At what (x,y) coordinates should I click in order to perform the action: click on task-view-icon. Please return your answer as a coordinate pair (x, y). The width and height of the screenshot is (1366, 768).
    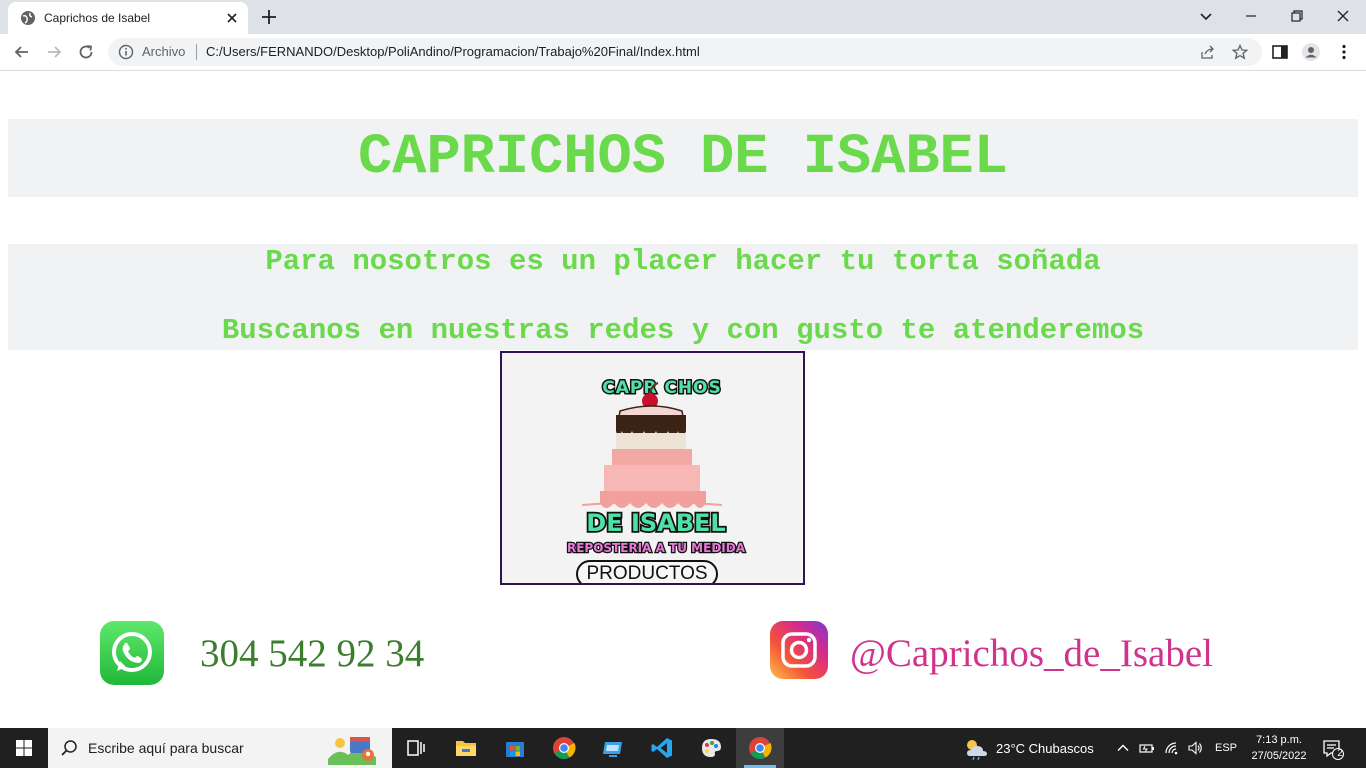
    Looking at the image, I should click on (416, 748).